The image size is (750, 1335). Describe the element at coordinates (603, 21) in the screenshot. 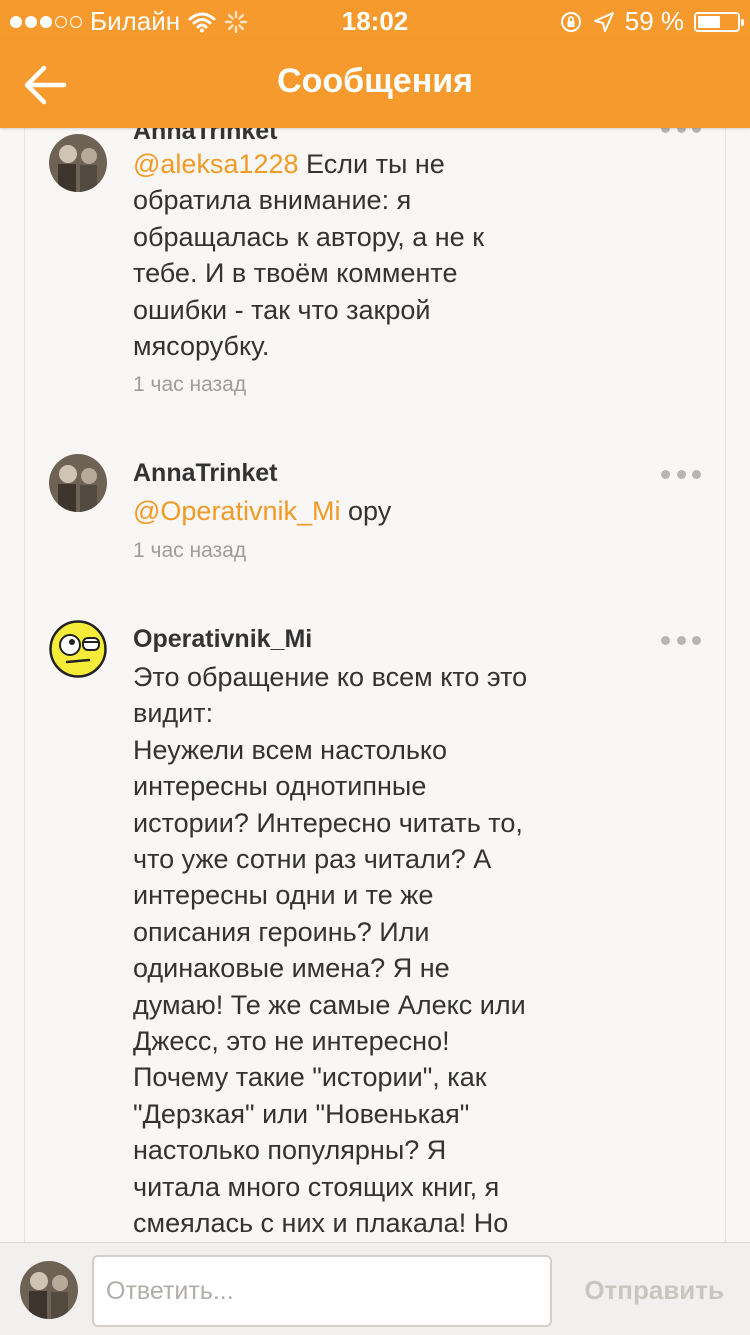

I see `location-arrow-icon` at that location.